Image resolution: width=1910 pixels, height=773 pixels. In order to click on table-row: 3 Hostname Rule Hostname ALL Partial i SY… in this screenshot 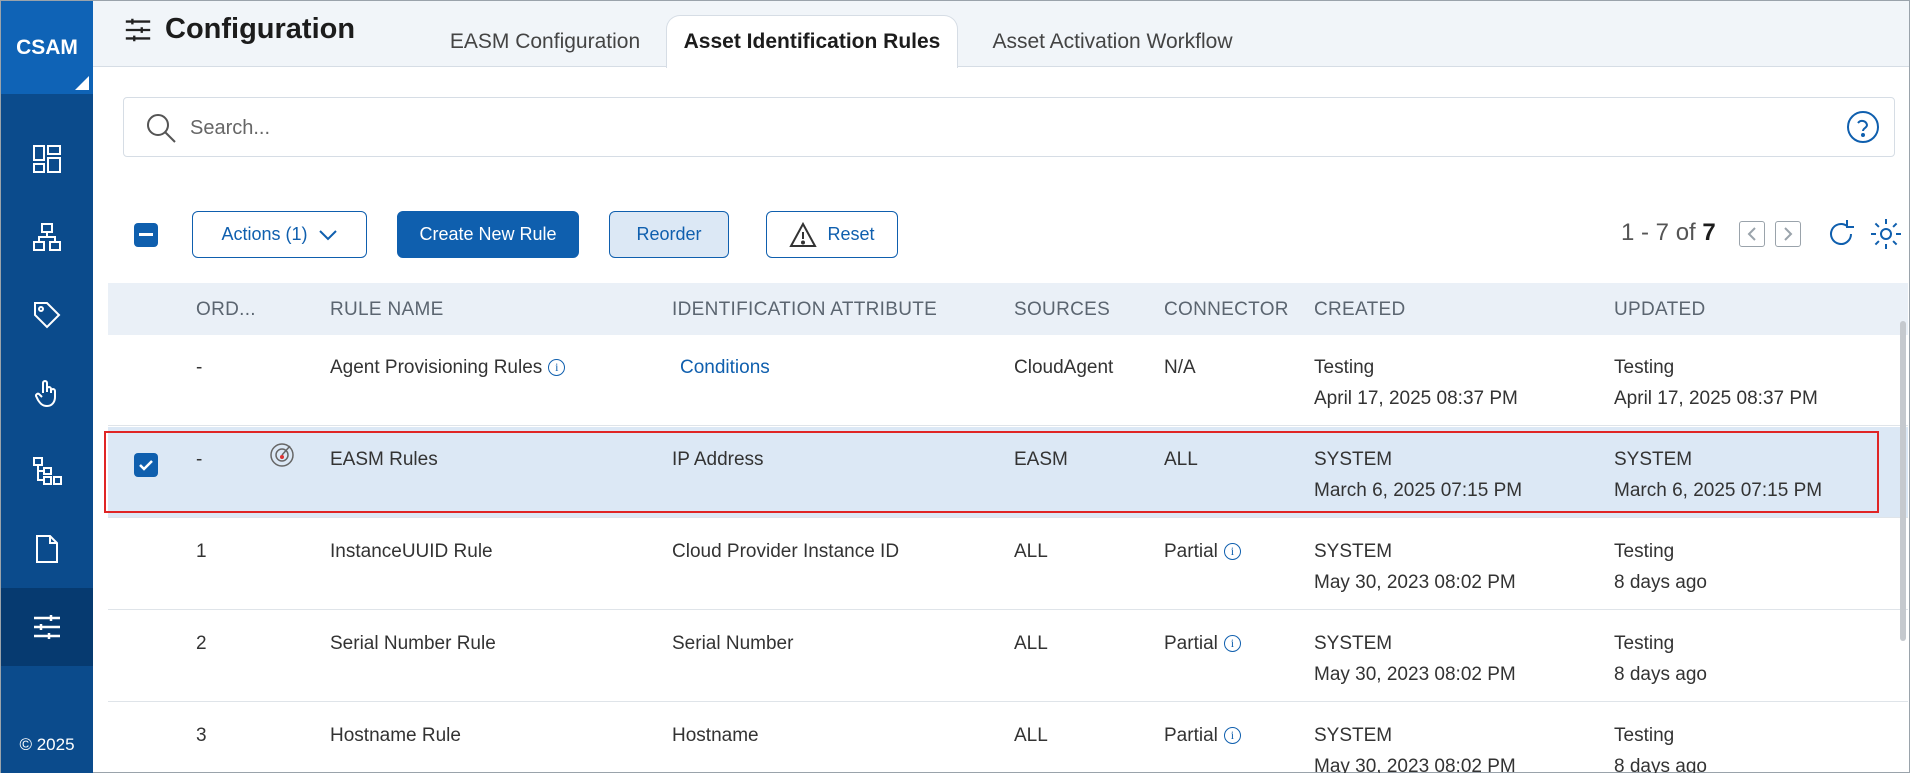, I will do `click(1008, 738)`.